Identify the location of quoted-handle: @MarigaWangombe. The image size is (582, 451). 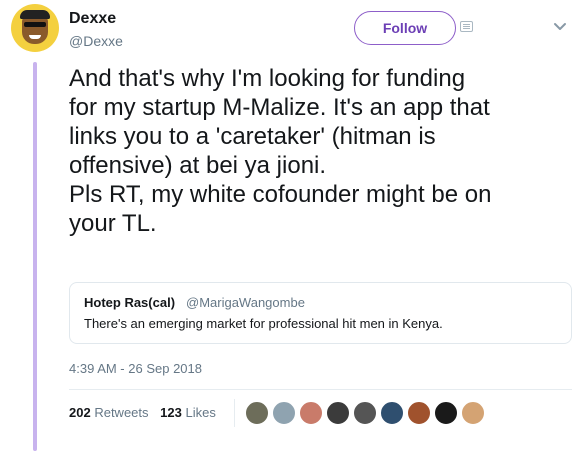
(245, 302).